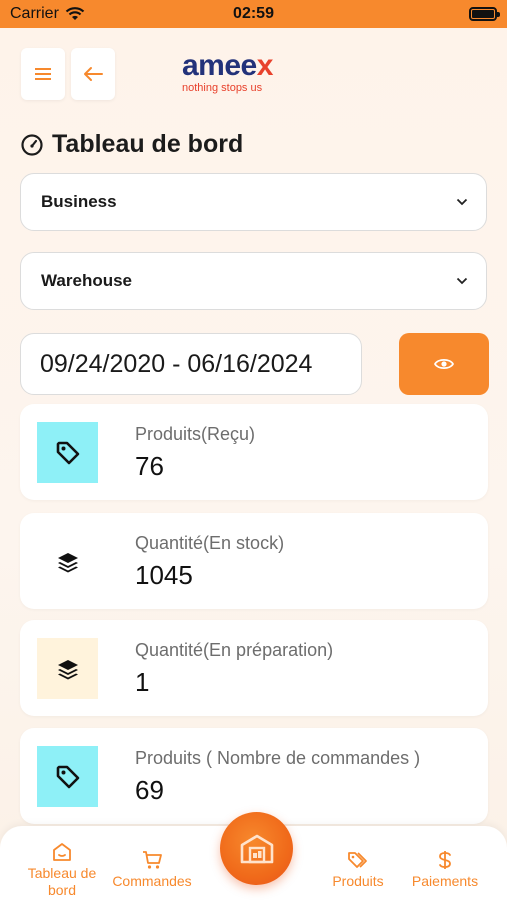 The image size is (507, 900). I want to click on eye-icon, so click(444, 364).